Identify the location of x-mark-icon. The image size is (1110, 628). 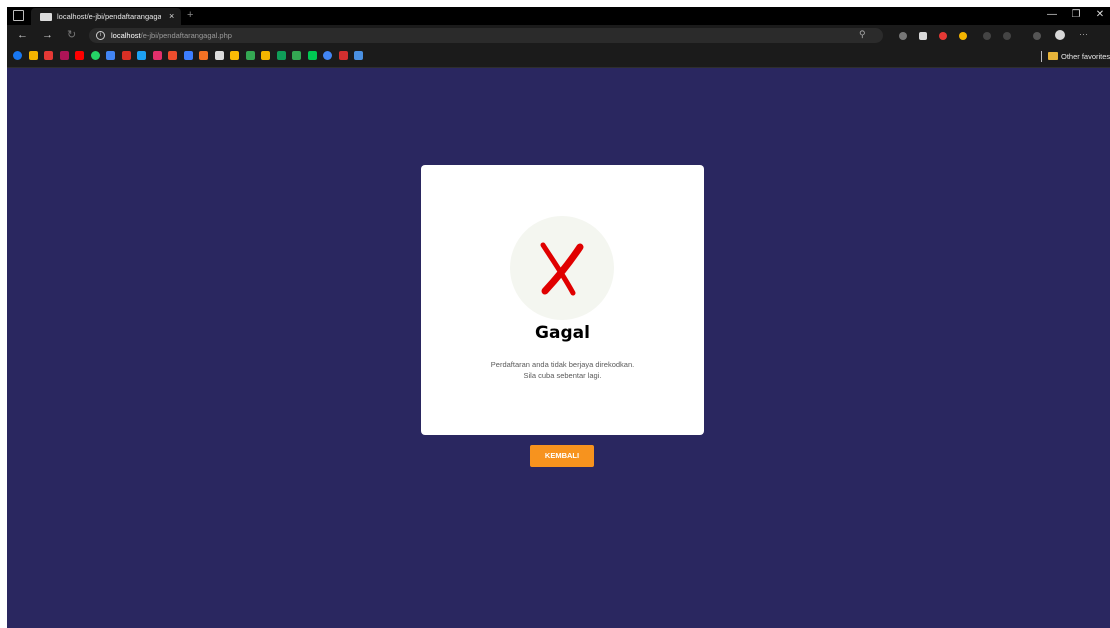
(562, 269).